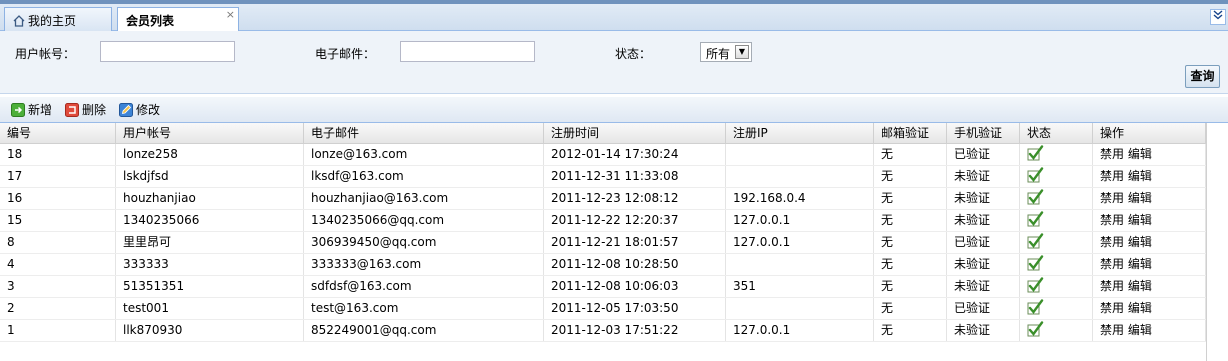  Describe the element at coordinates (58, 330) in the screenshot. I see `cell-id: 1` at that location.